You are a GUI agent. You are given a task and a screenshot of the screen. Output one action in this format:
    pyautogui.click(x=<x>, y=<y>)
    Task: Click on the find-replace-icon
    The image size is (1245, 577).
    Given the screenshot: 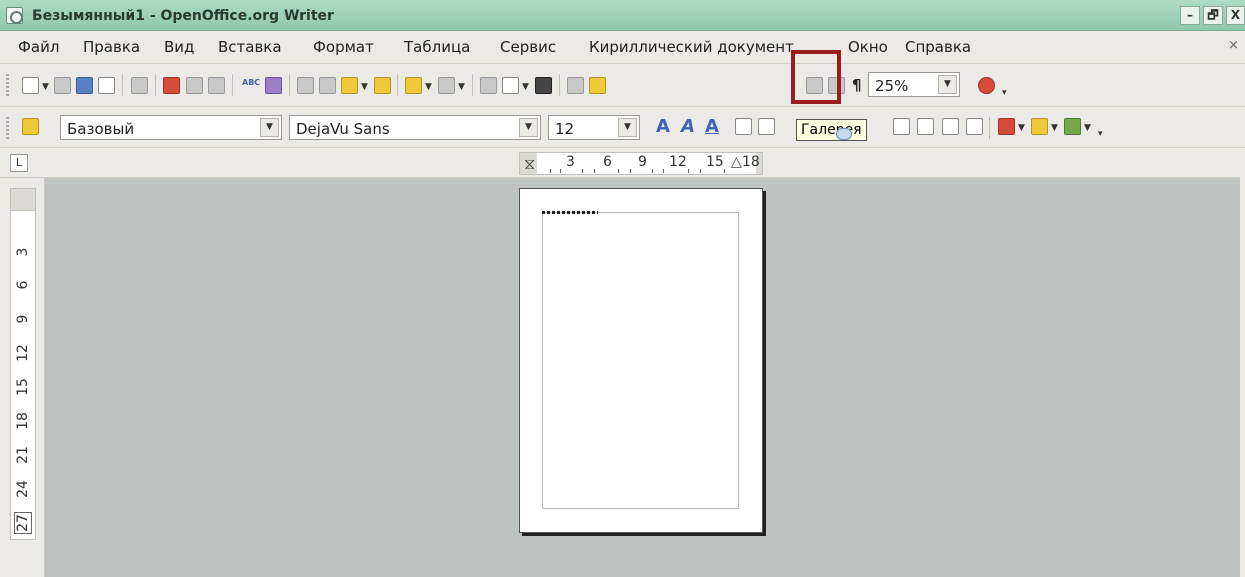 What is the action you would take?
    pyautogui.click(x=575, y=85)
    